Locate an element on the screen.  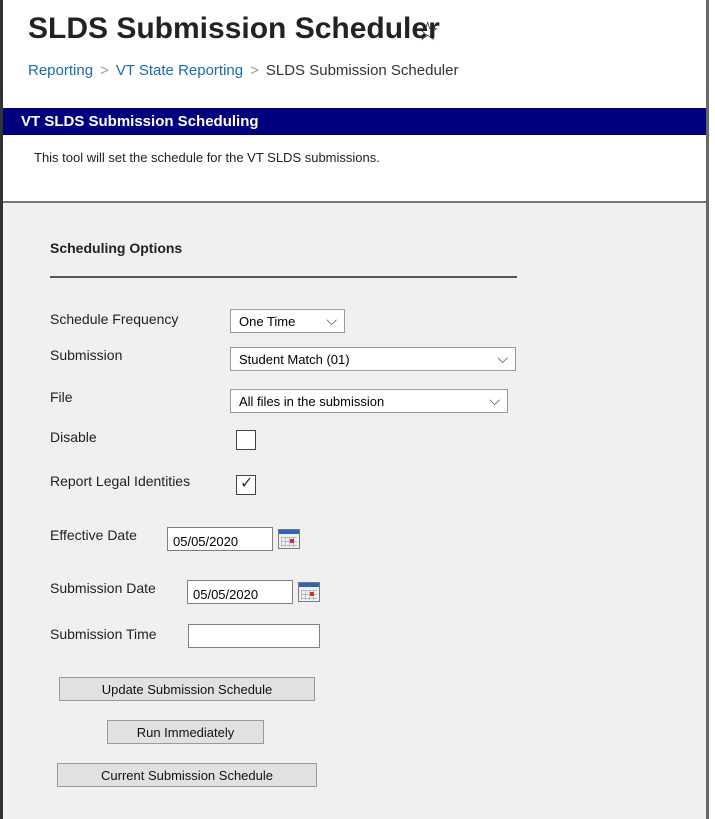
scheduling-options-heading: Scheduling Options is located at coordinates (116, 248).